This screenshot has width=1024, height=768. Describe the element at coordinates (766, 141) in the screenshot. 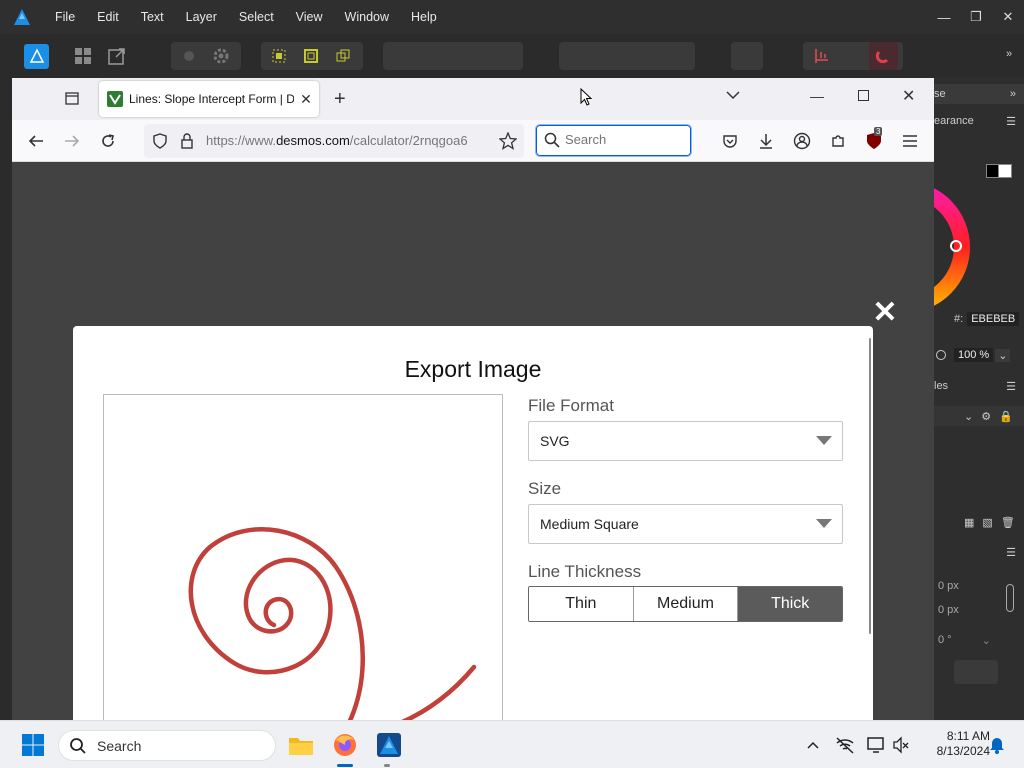

I see `downloads-icon` at that location.